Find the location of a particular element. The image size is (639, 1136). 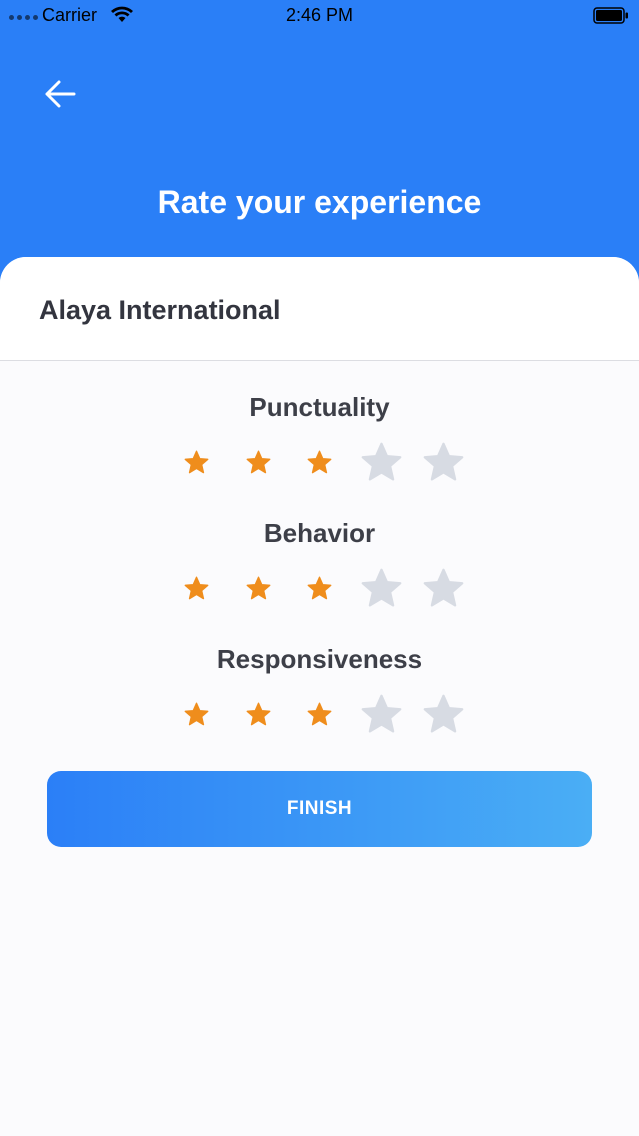

rating-label-responsiveness: Responsiveness is located at coordinates (319, 659).